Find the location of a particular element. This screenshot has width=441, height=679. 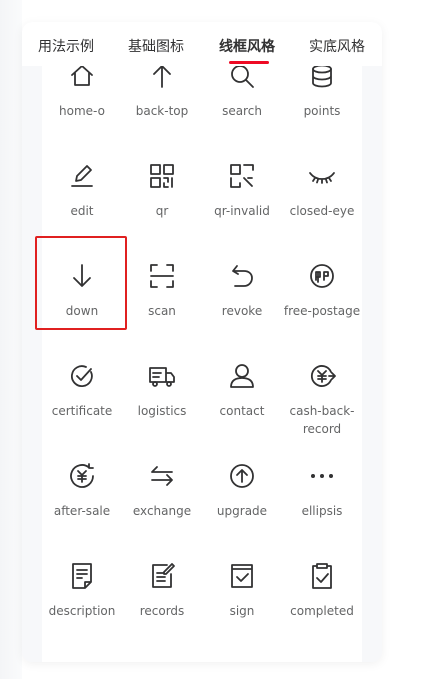

icon-label: records is located at coordinates (162, 611).